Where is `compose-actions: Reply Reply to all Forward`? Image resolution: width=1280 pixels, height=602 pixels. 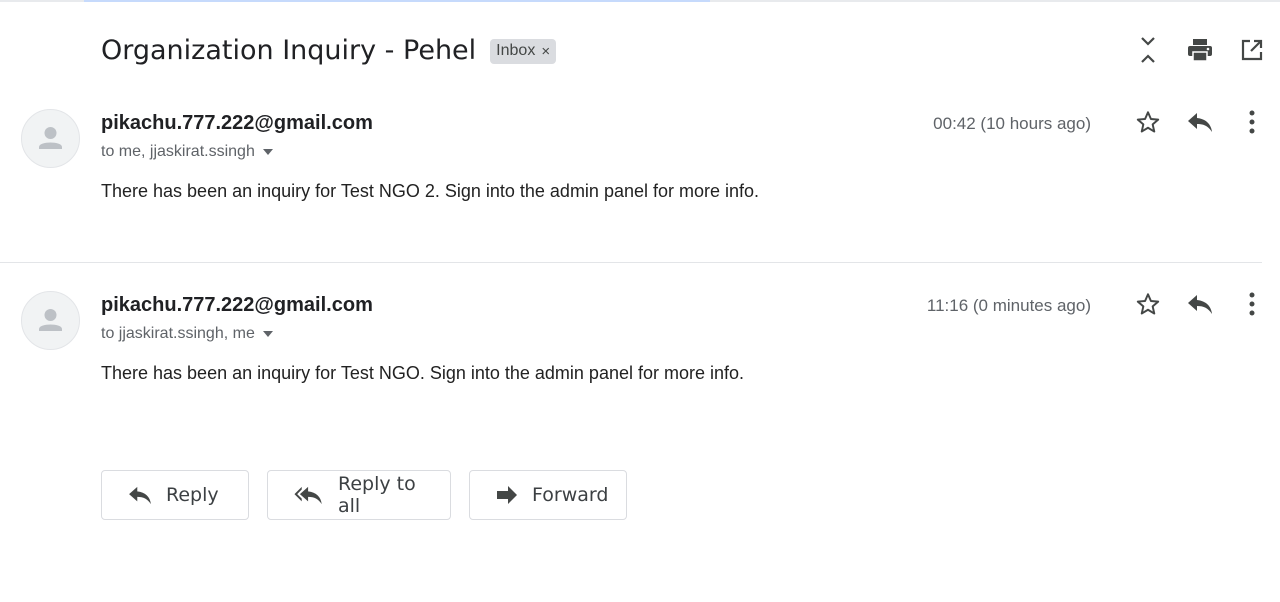
compose-actions: Reply Reply to all Forward is located at coordinates (364, 495).